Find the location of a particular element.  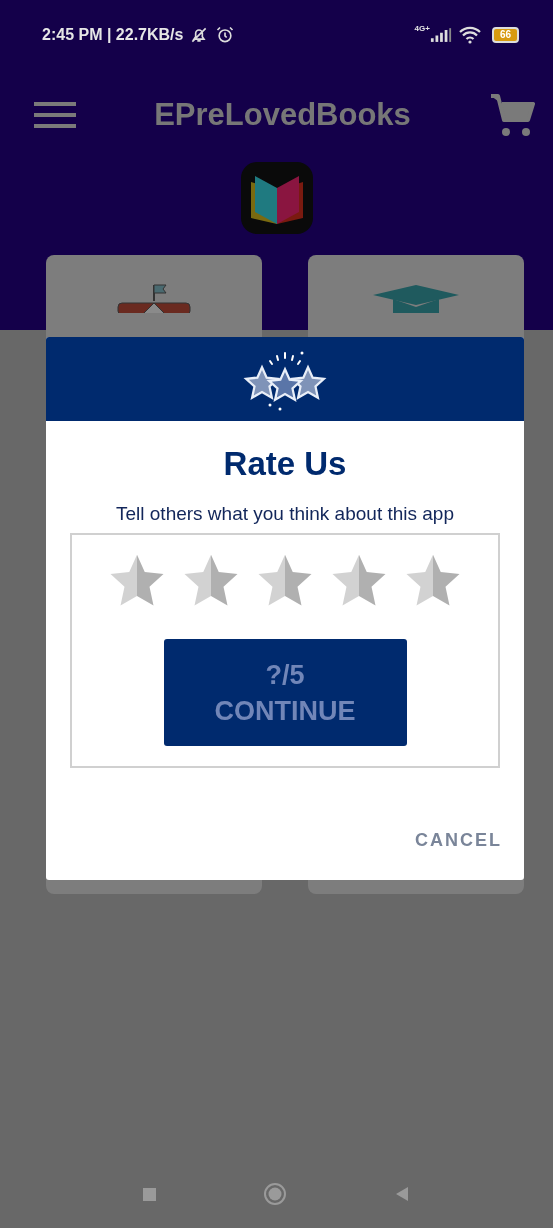

recents-button is located at coordinates (150, 1194).